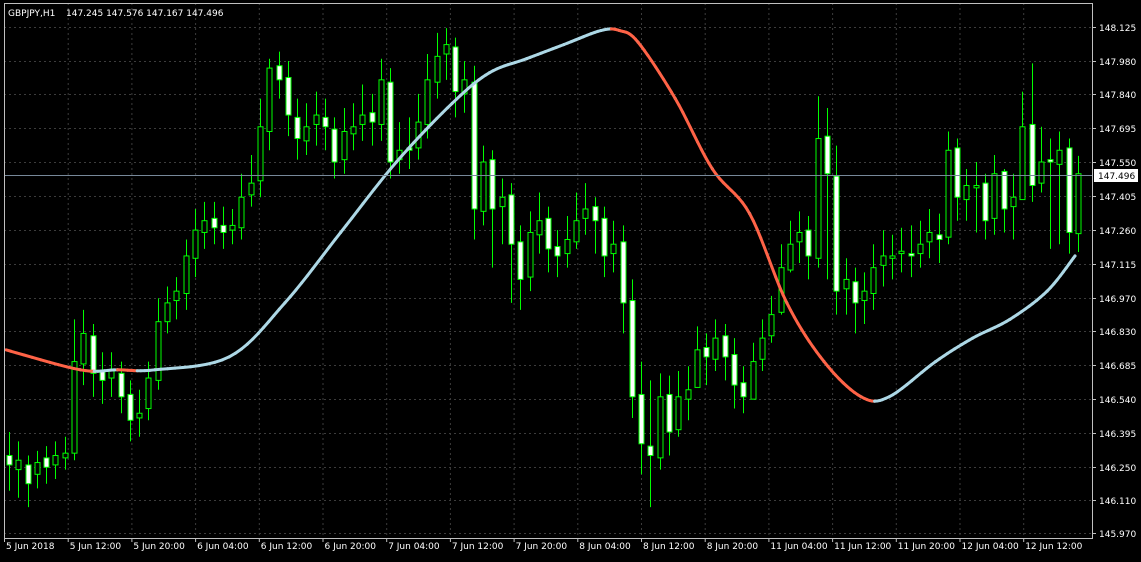  Describe the element at coordinates (798, 547) in the screenshot. I see `x-tick-label: 11 Jun 04:00` at that location.